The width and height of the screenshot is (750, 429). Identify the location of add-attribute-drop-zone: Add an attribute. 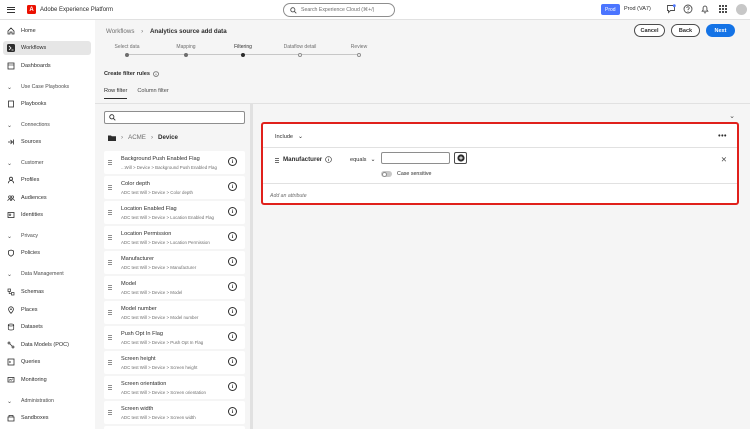
(288, 196).